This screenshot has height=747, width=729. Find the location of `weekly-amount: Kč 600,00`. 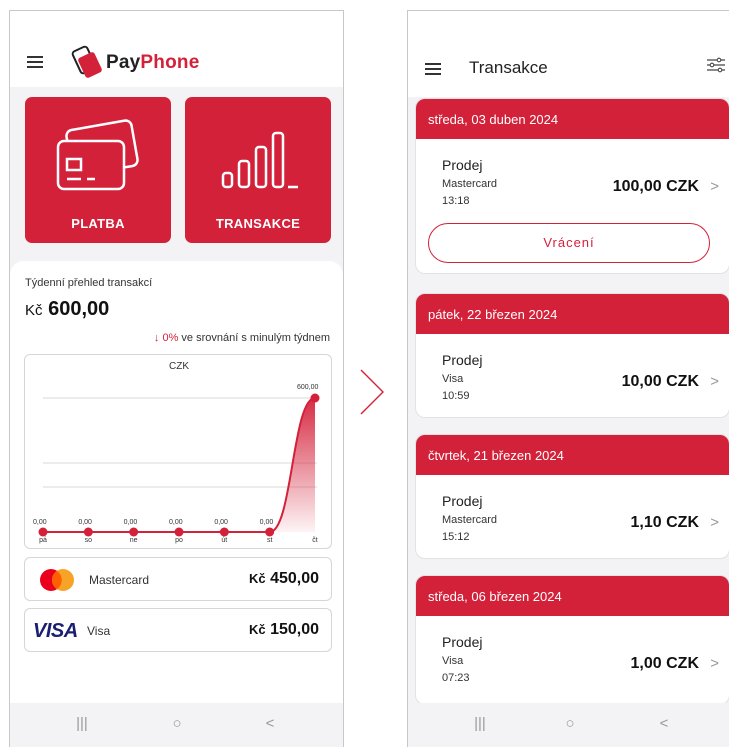

weekly-amount: Kč 600,00 is located at coordinates (67, 309).